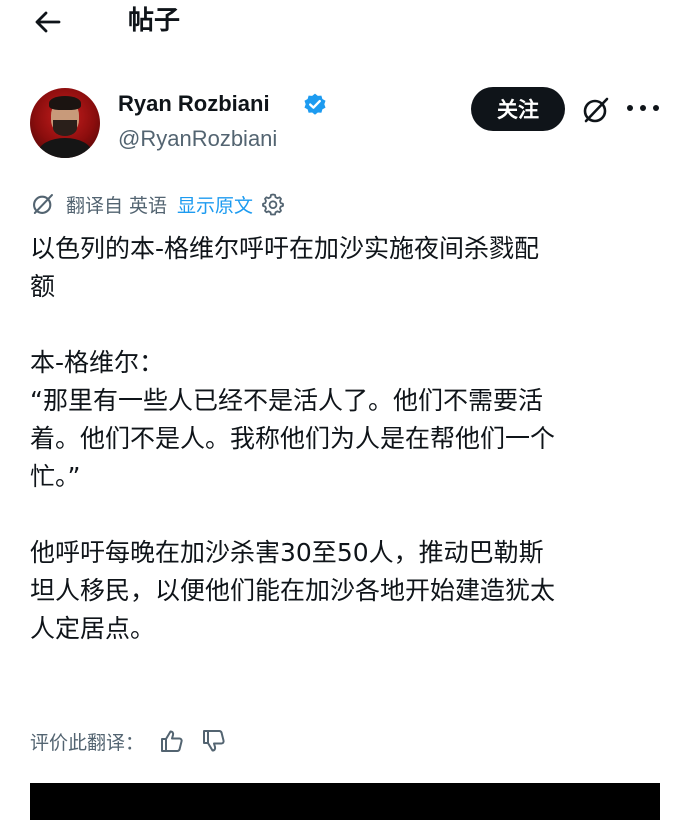  What do you see at coordinates (43, 204) in the screenshot?
I see `grok-translate-icon` at bounding box center [43, 204].